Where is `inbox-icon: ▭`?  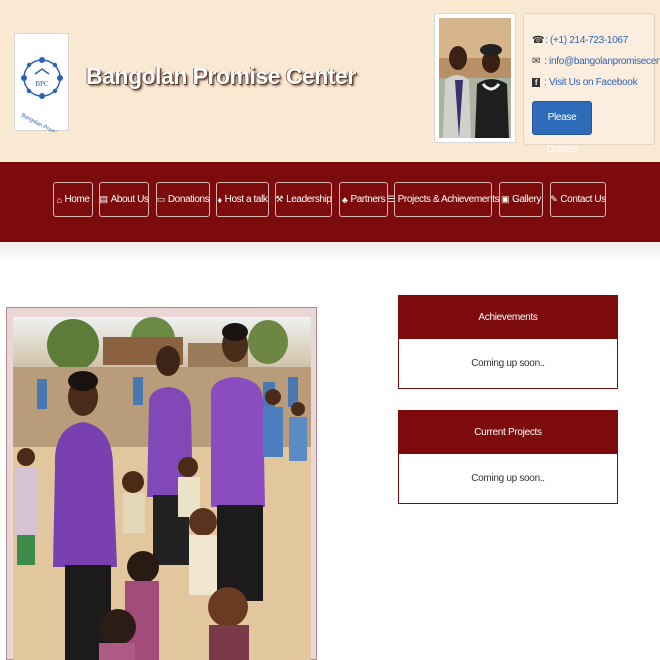
inbox-icon: ▭ is located at coordinates (161, 199).